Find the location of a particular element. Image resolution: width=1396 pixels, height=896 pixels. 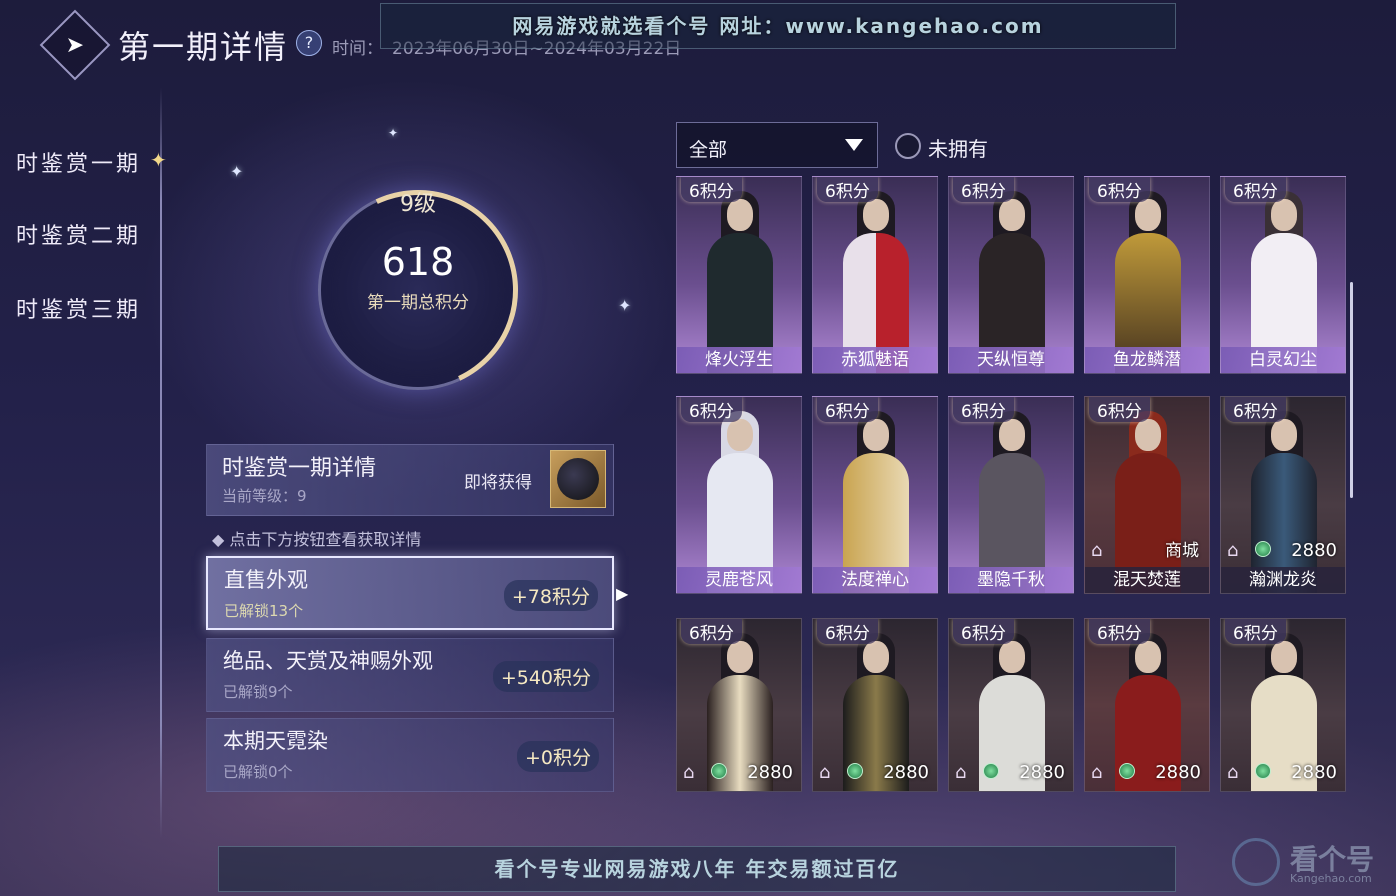

outfit-card: 6积分 鱼龙鳞潜 is located at coordinates (1147, 275).